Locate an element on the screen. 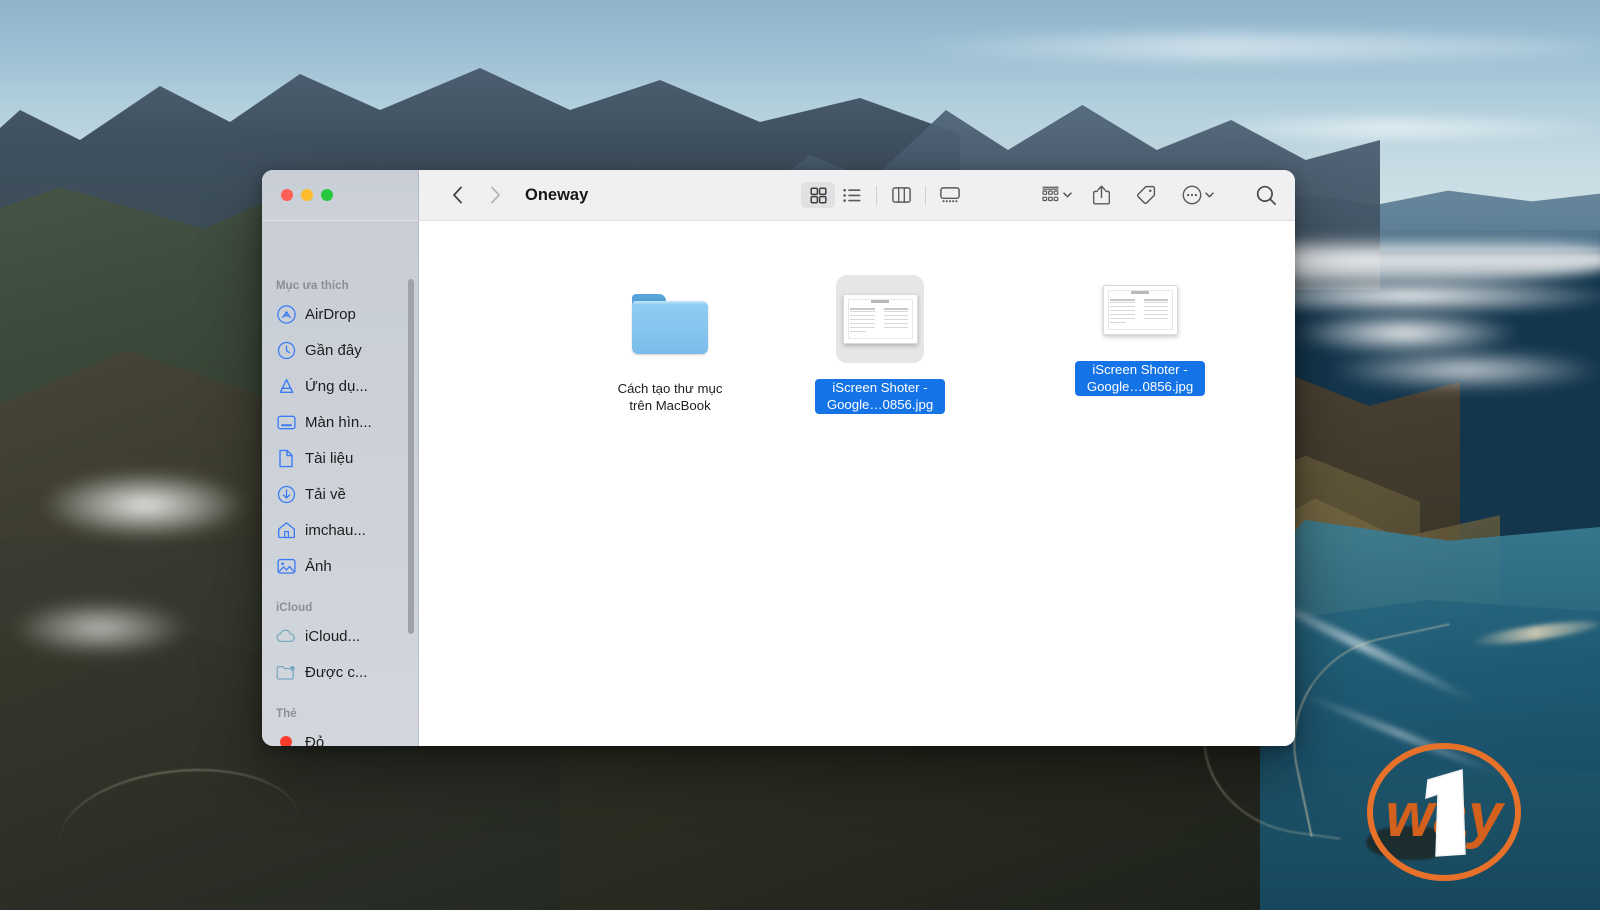 The image size is (1600, 910). maximize-button is located at coordinates (327, 195).